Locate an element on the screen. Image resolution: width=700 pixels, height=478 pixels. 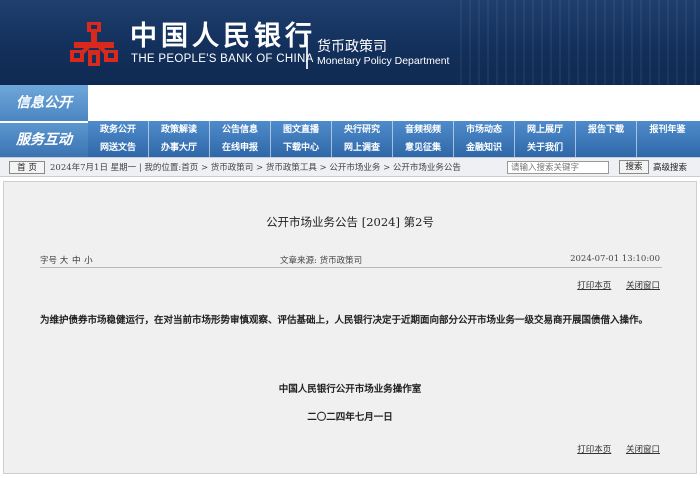
font-size-label: 字号 is located at coordinates (49, 261).